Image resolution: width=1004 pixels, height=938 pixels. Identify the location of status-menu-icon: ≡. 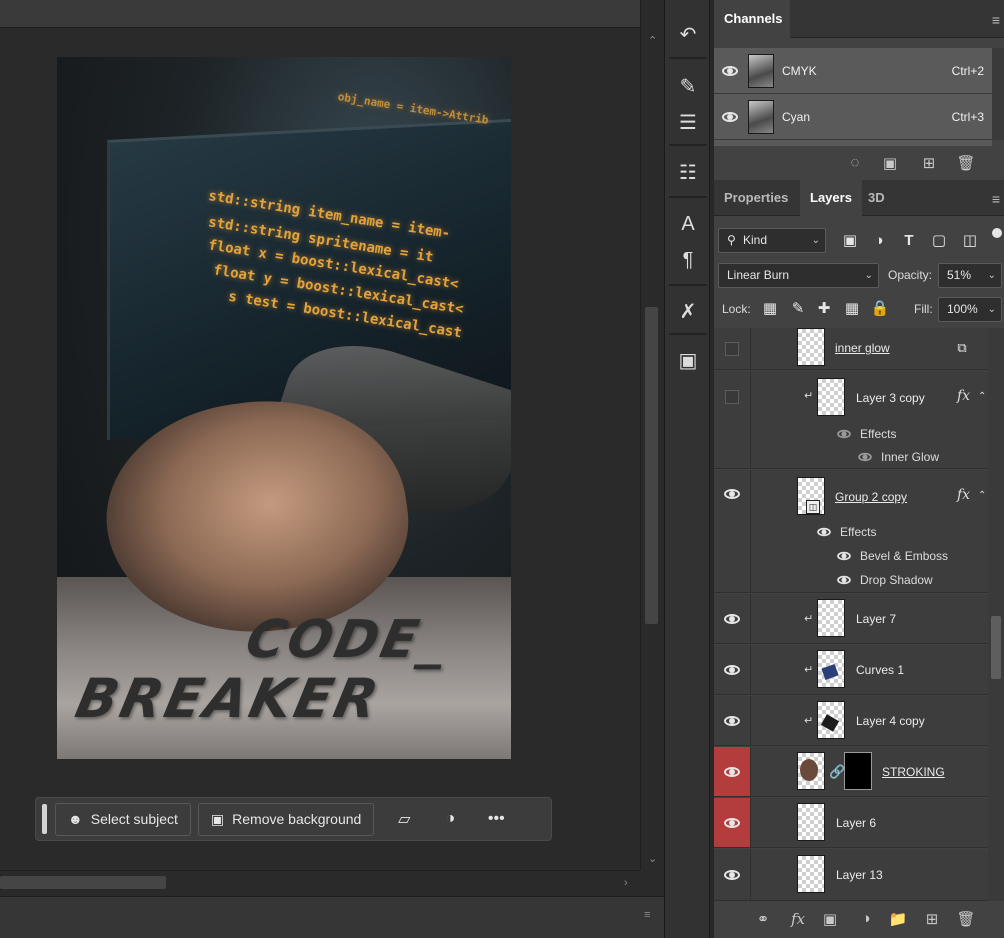
(647, 915).